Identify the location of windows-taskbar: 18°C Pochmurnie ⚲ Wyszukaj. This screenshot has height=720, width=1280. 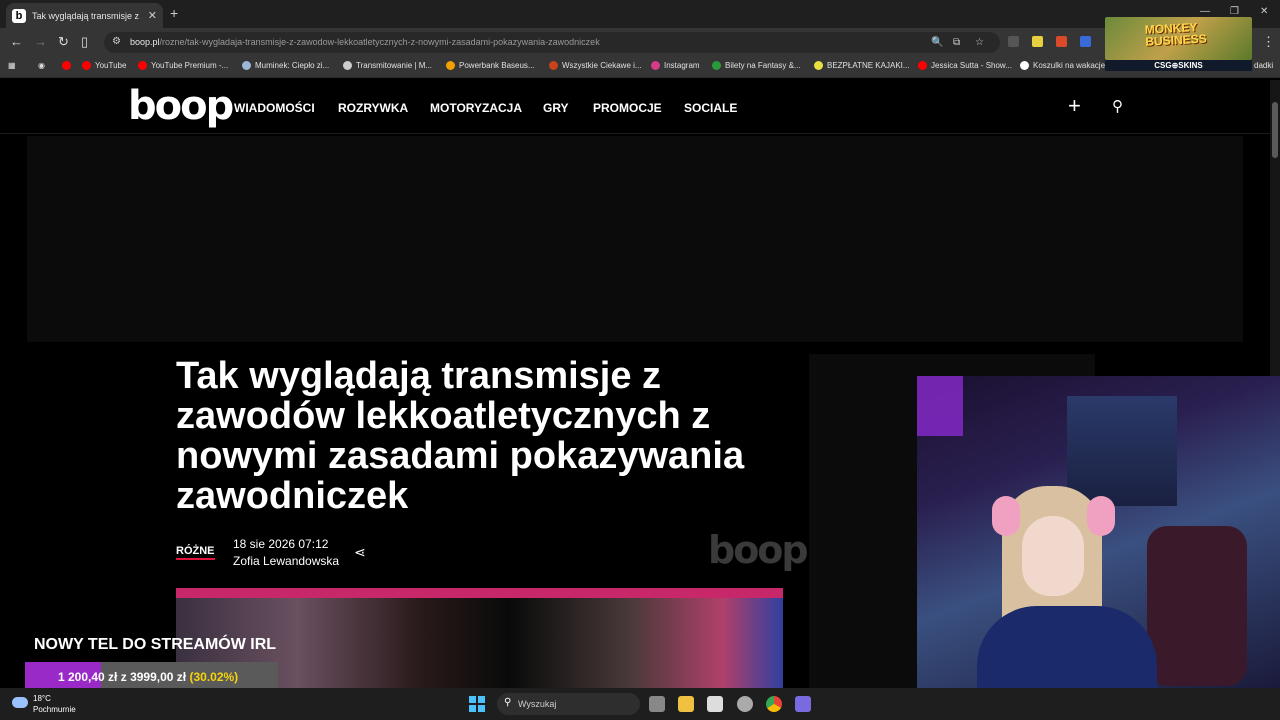
(640, 704).